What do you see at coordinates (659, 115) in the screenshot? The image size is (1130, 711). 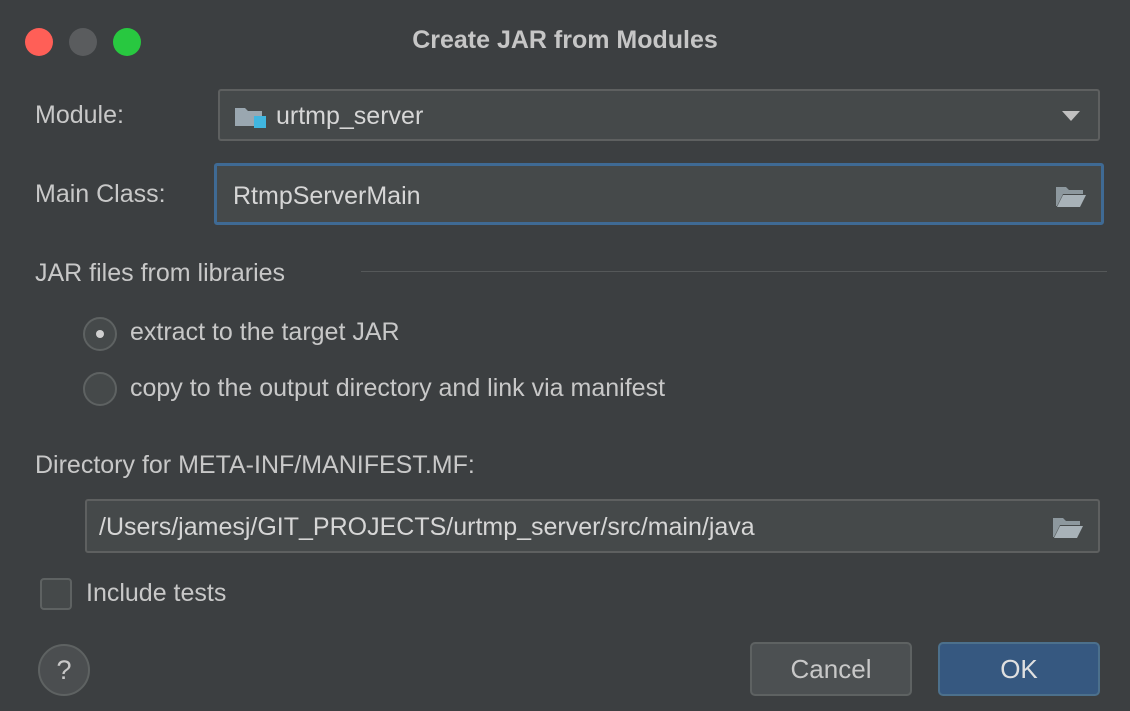 I see `module-select: urtmp_server` at bounding box center [659, 115].